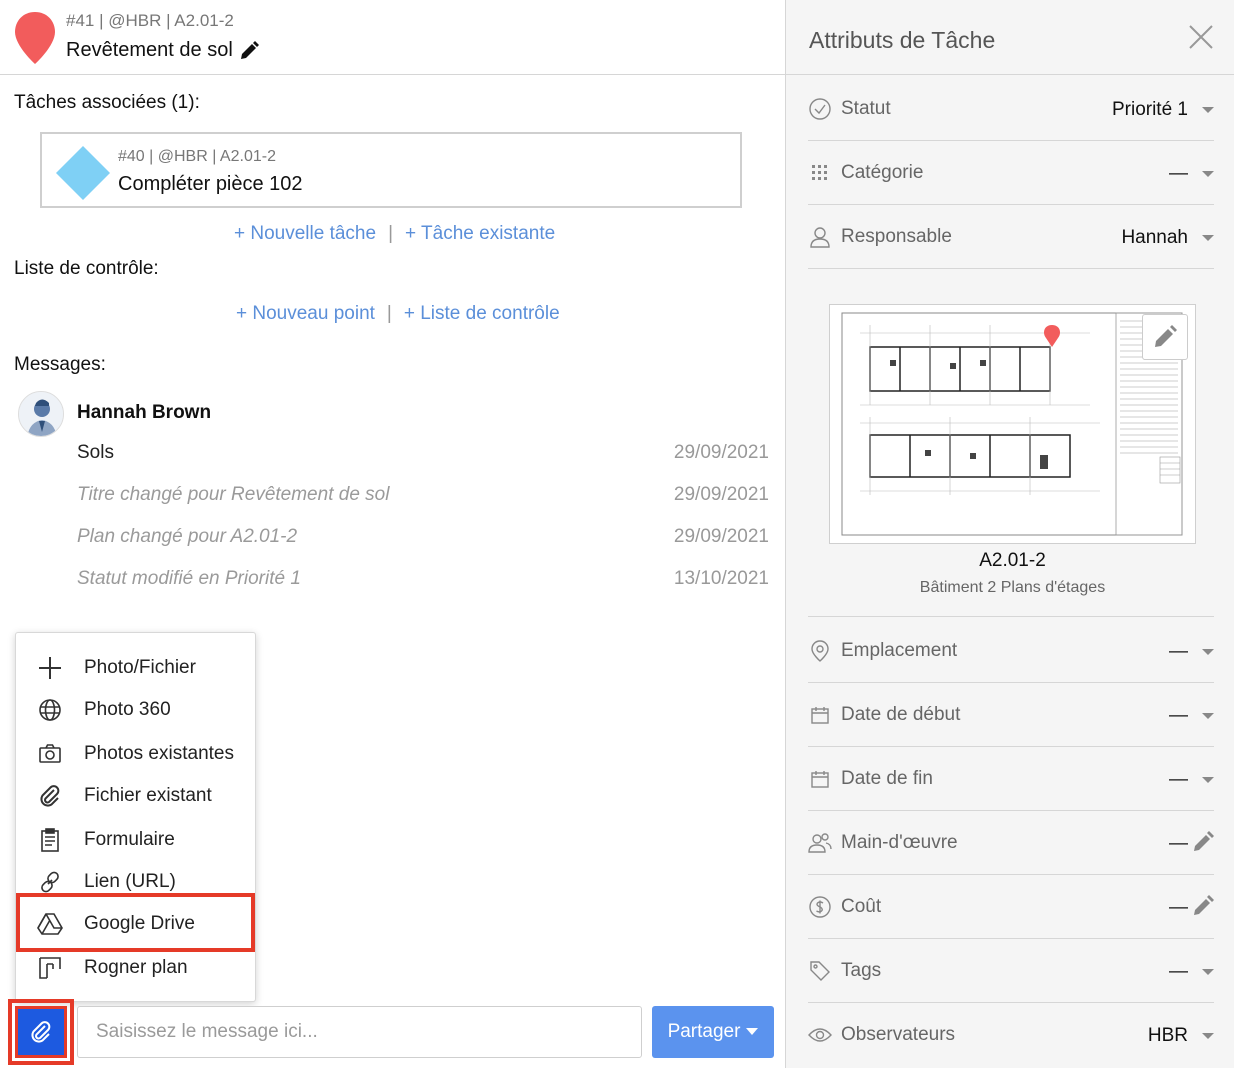 This screenshot has width=1234, height=1068. I want to click on edit-plan-button, so click(1165, 337).